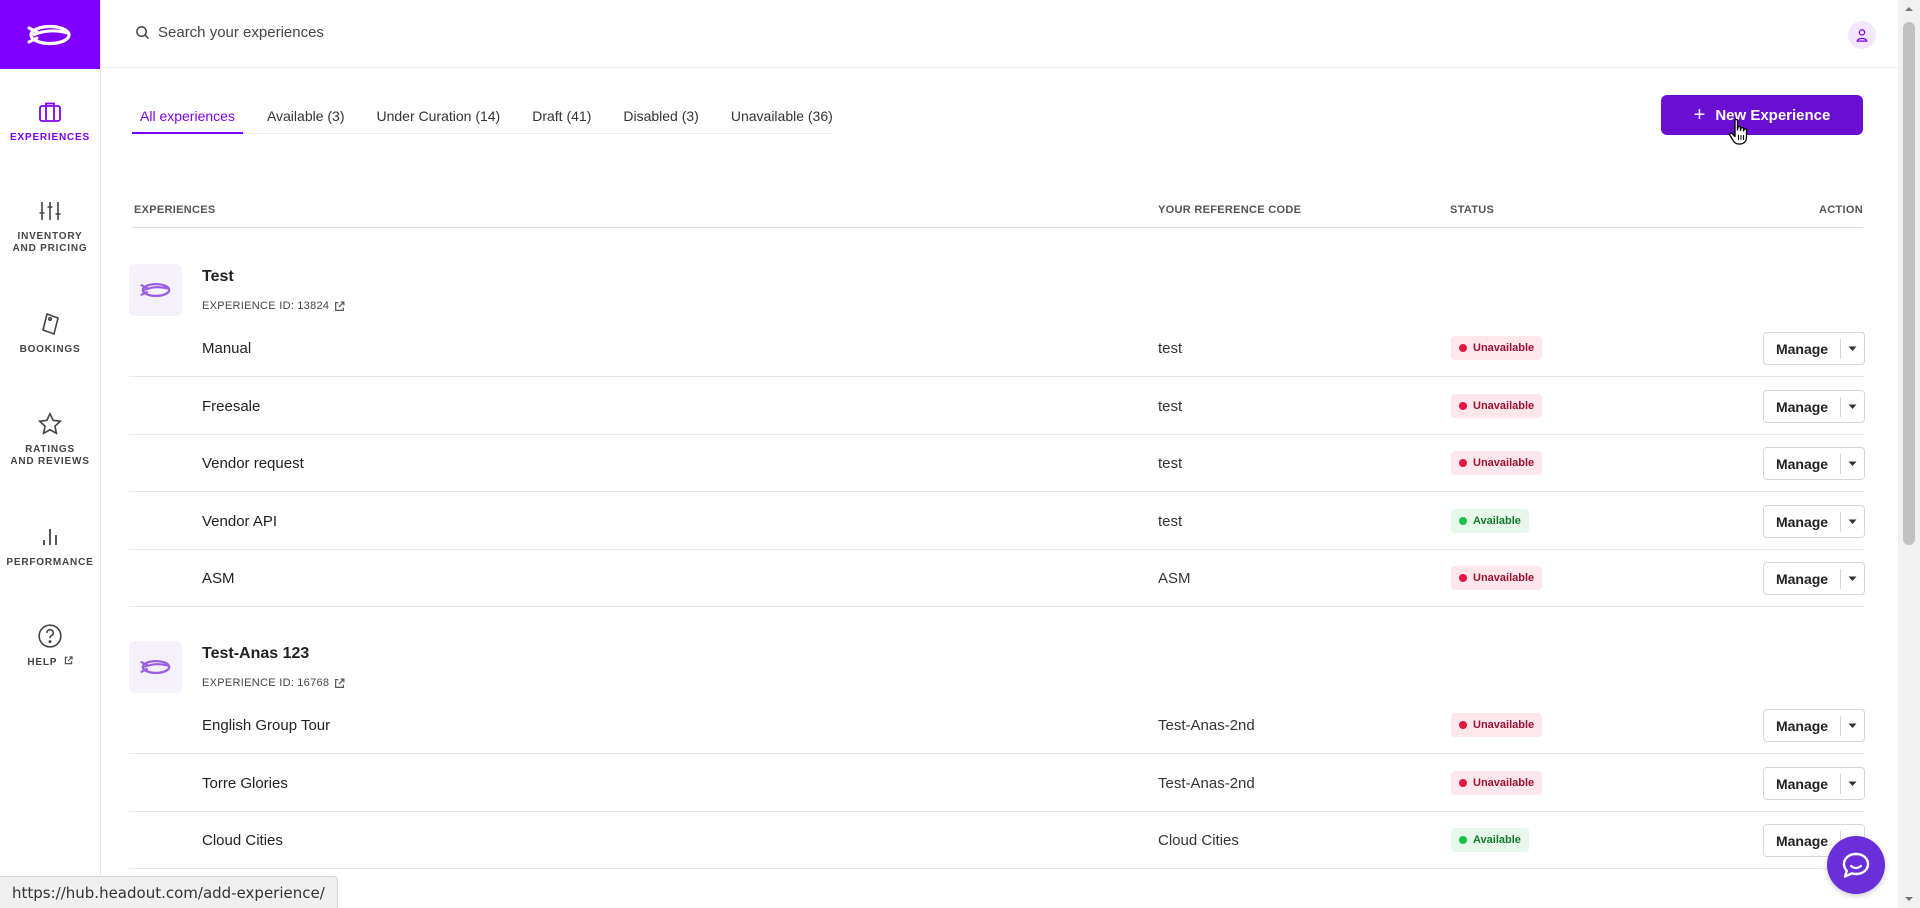  I want to click on table-row: Manual test Unavailable Manage, so click(997, 348).